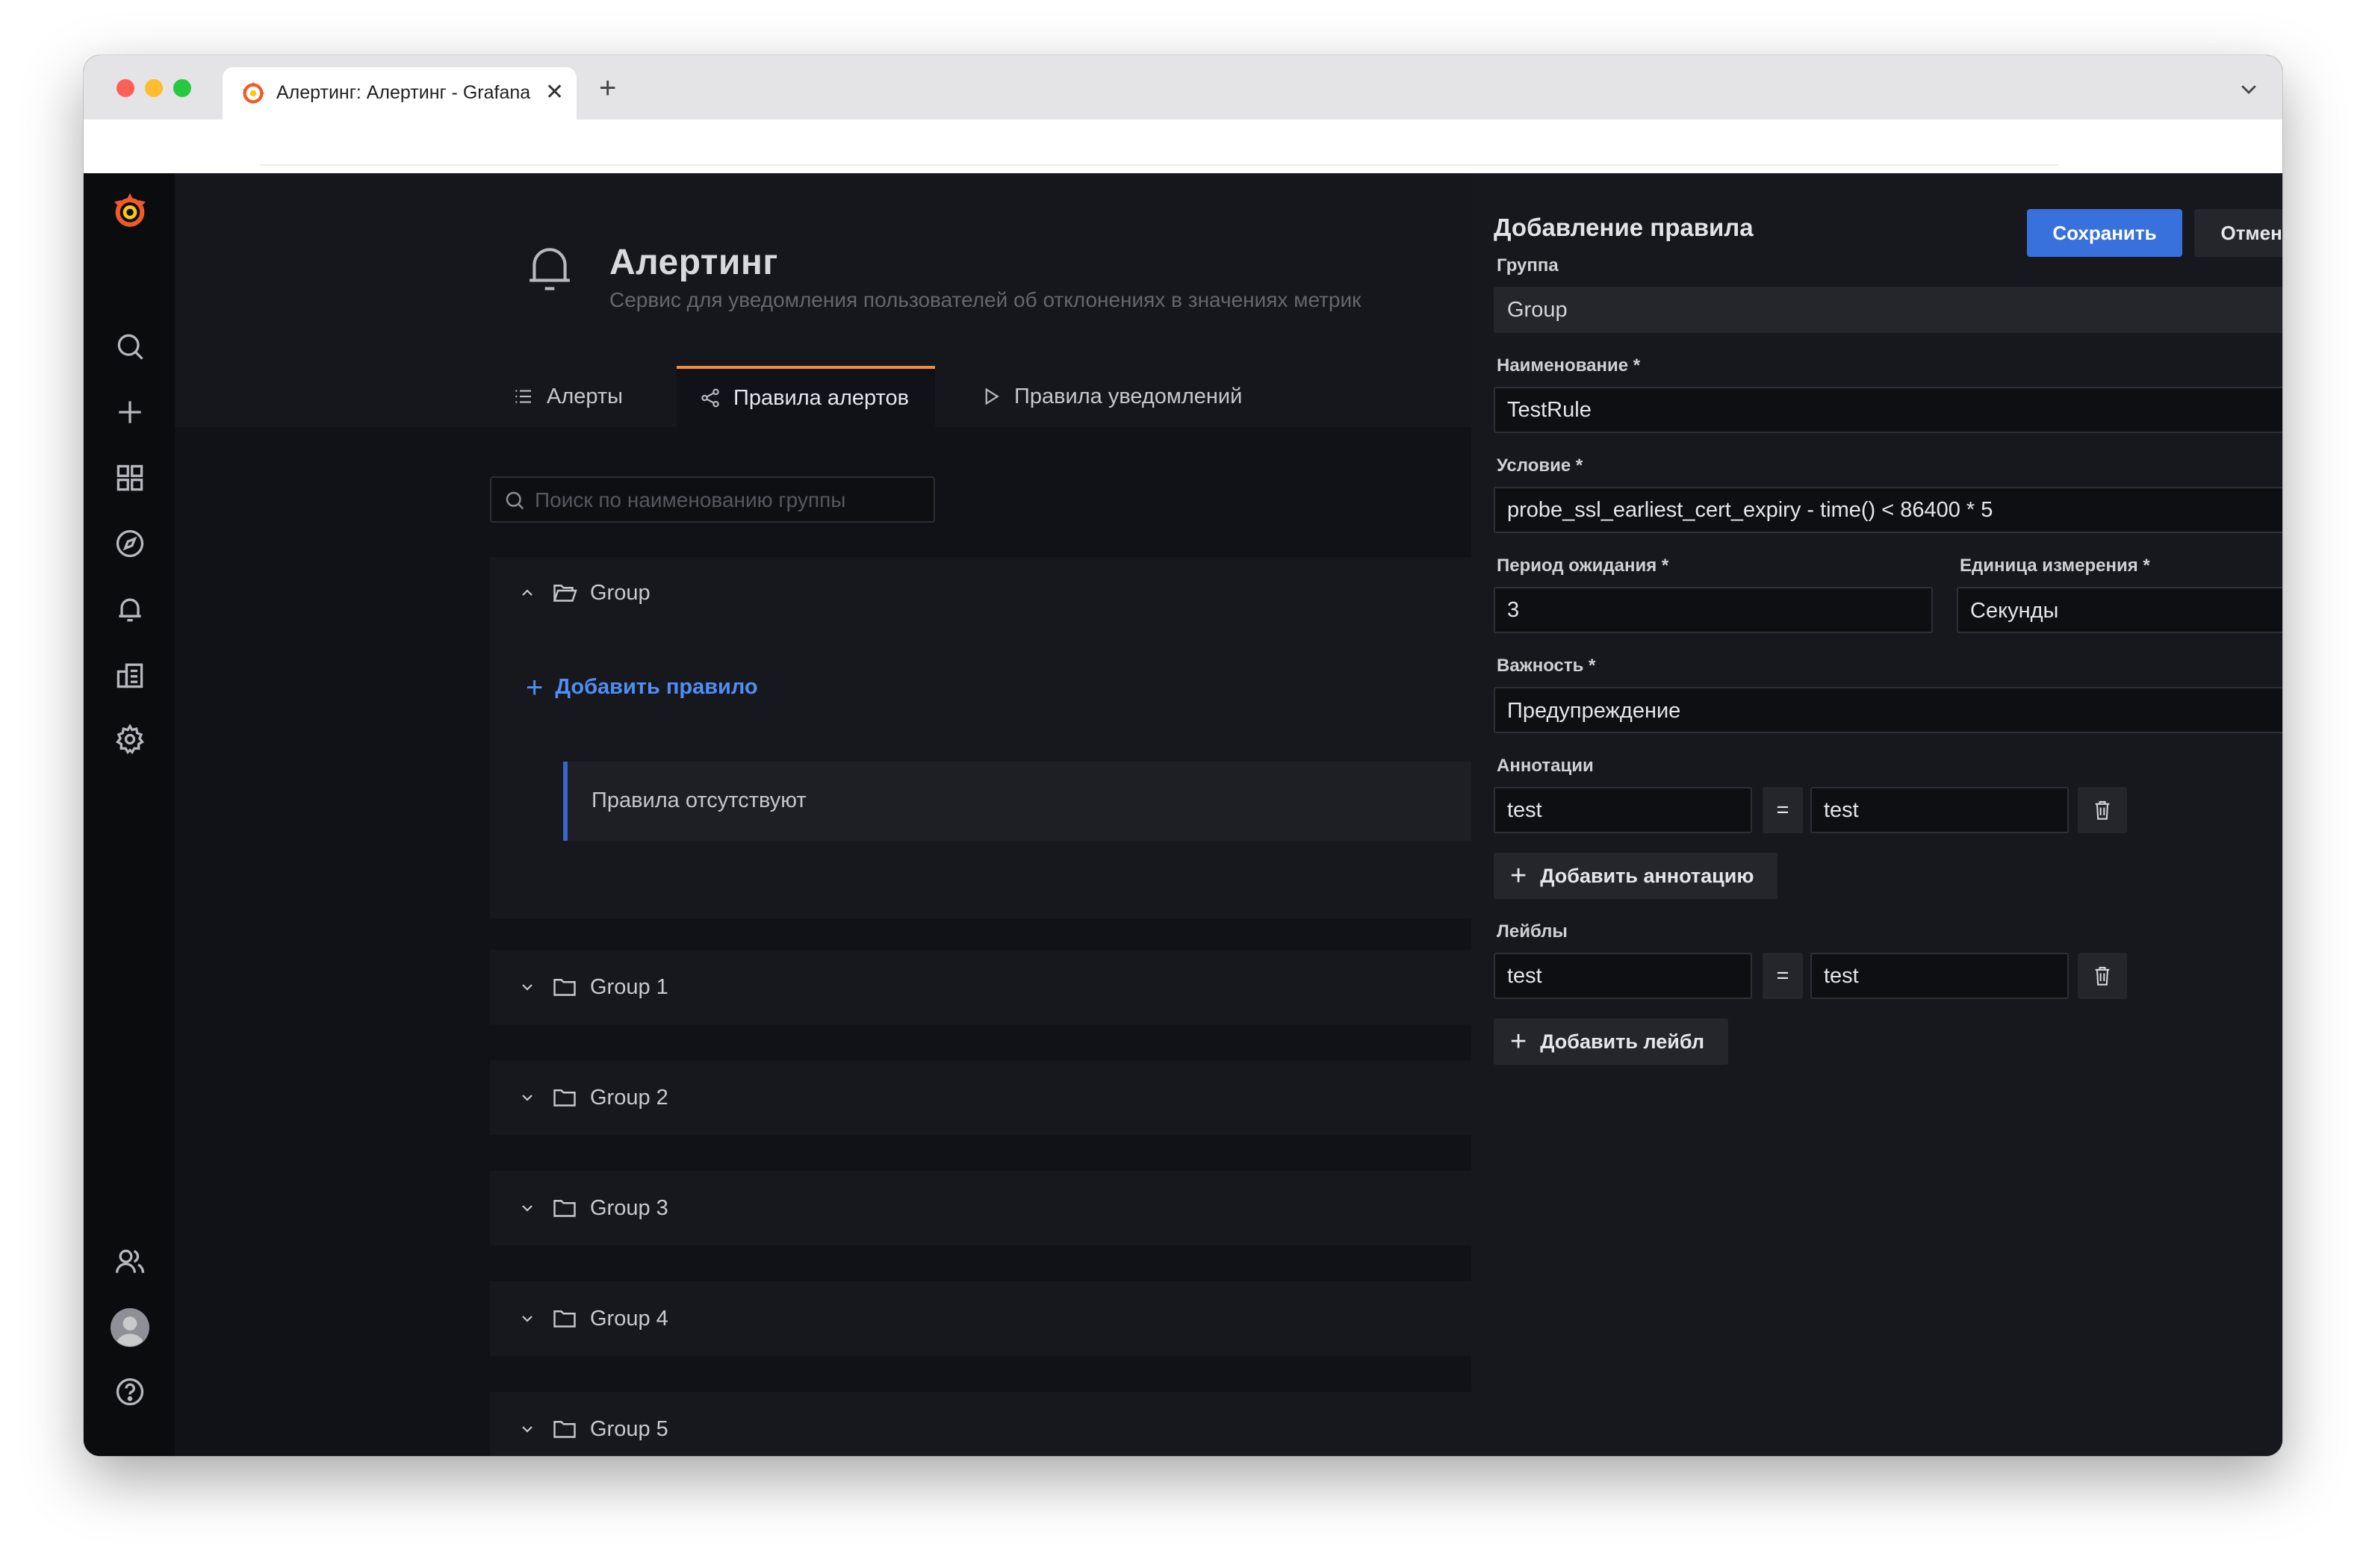  Describe the element at coordinates (1540, 465) in the screenshot. I see `condition-label: Условие *` at that location.